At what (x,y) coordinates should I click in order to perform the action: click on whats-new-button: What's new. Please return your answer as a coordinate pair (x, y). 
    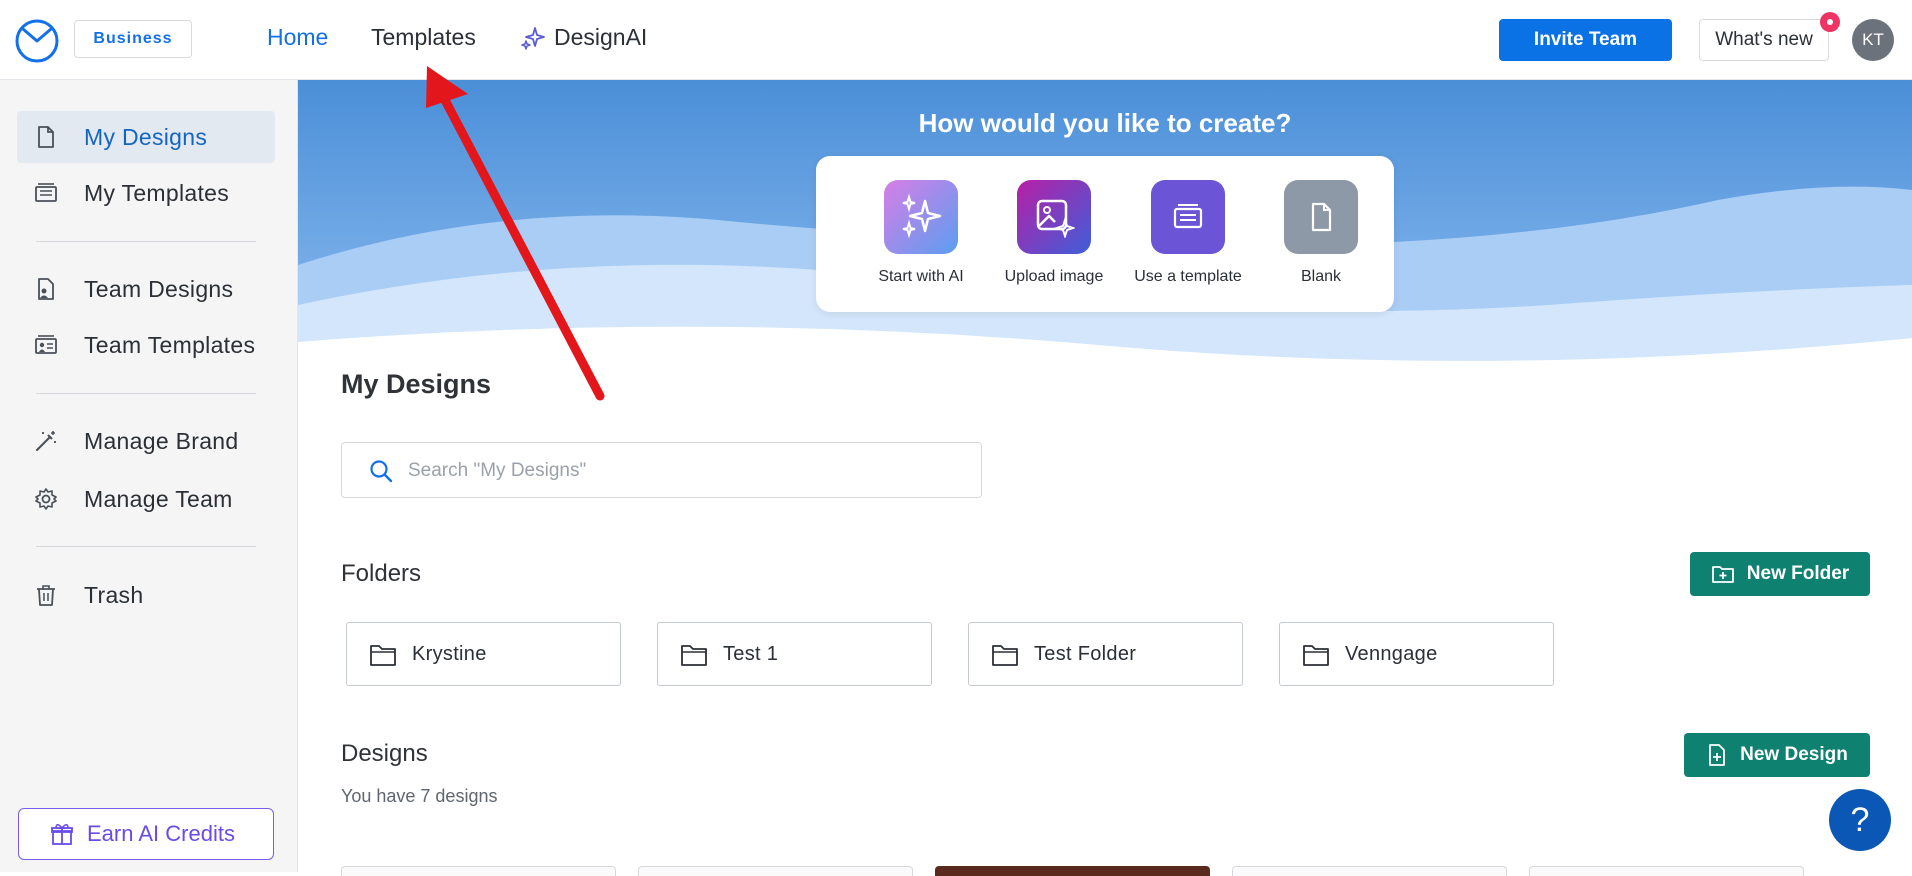
    Looking at the image, I should click on (1764, 40).